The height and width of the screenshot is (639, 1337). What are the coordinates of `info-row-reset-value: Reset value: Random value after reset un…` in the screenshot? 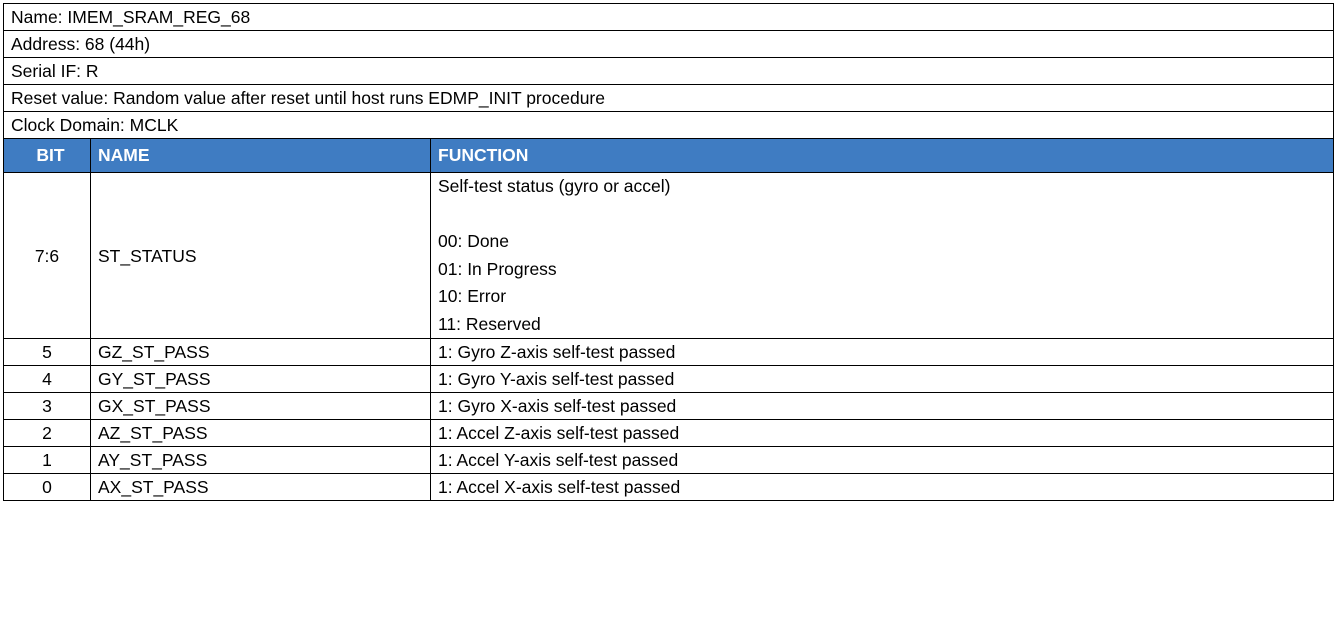 It's located at (668, 98).